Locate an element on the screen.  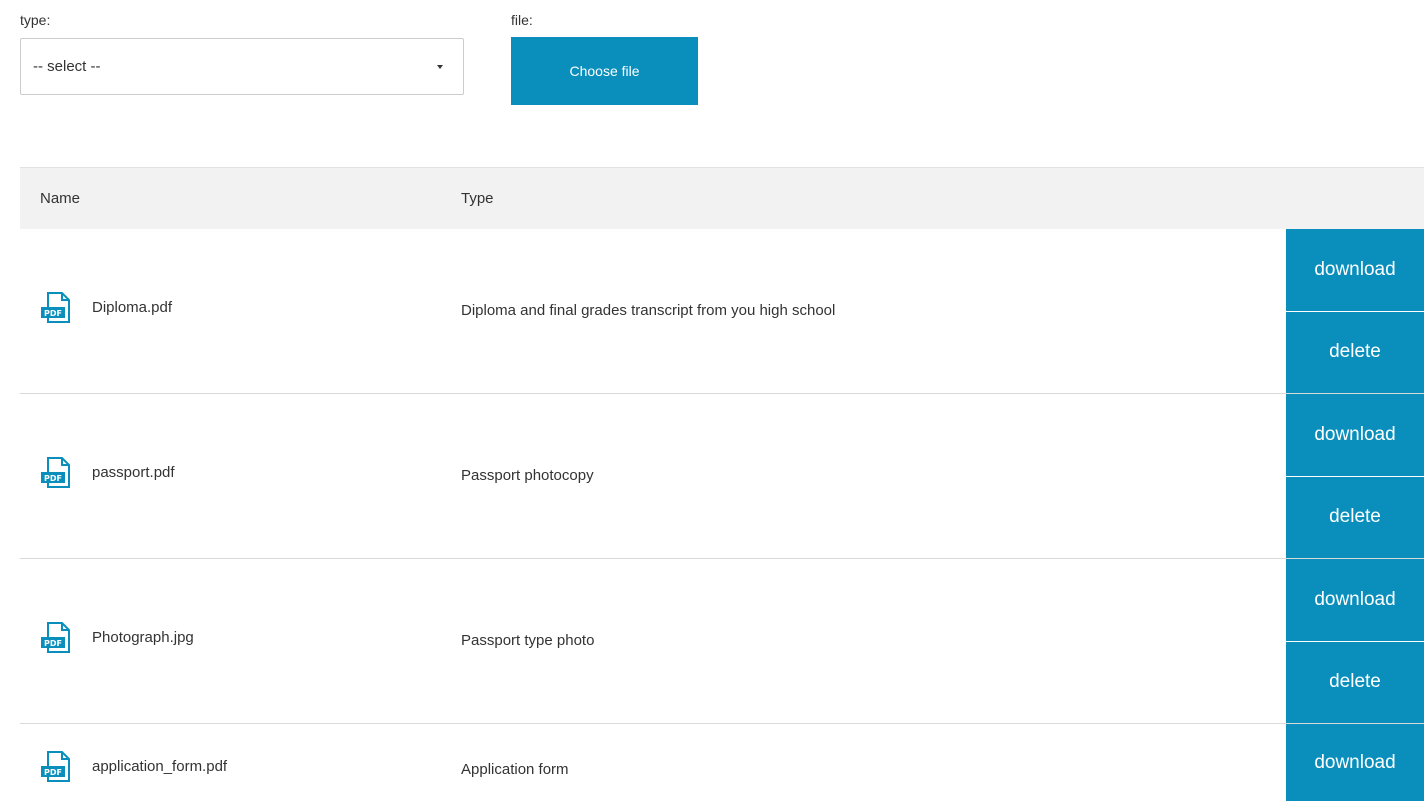
table-header: Name Type is located at coordinates (722, 198).